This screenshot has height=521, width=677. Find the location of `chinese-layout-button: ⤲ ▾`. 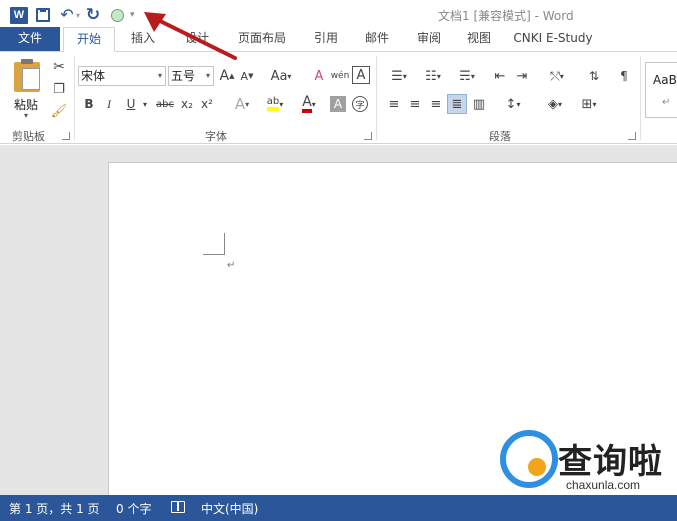

chinese-layout-button: ⤲ ▾ is located at coordinates (557, 76).